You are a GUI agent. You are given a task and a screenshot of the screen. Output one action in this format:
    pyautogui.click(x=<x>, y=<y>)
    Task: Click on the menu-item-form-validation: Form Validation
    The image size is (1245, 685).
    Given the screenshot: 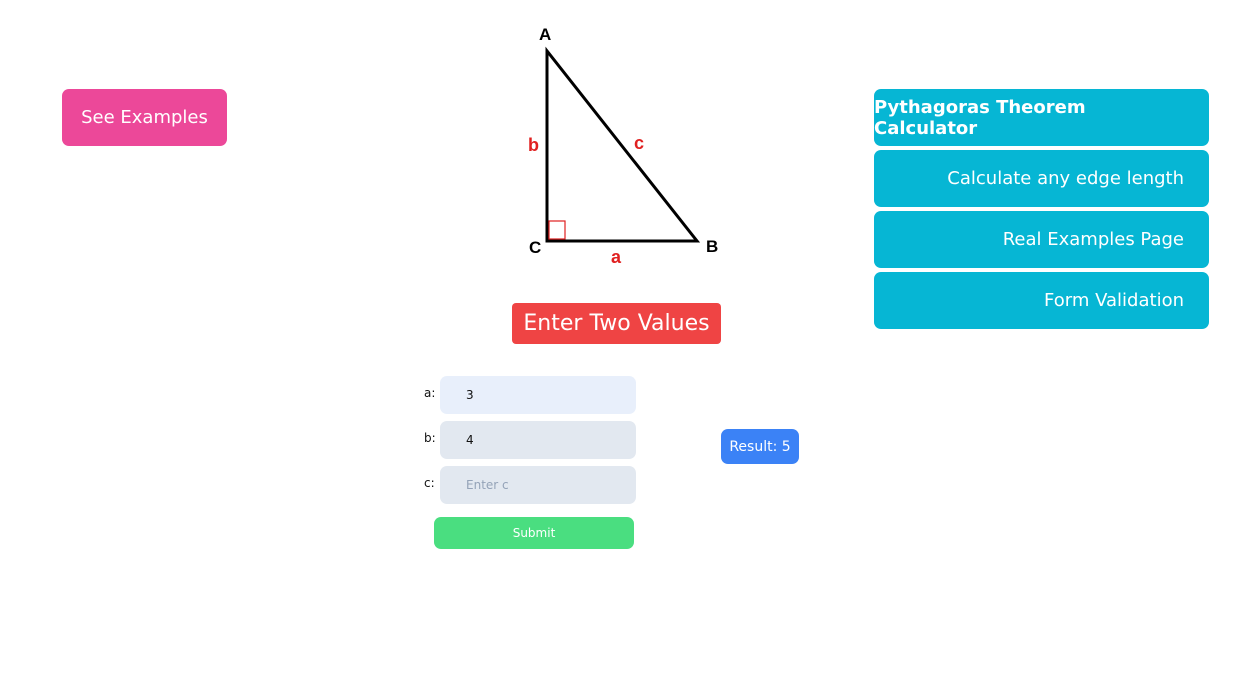 What is the action you would take?
    pyautogui.click(x=1041, y=300)
    